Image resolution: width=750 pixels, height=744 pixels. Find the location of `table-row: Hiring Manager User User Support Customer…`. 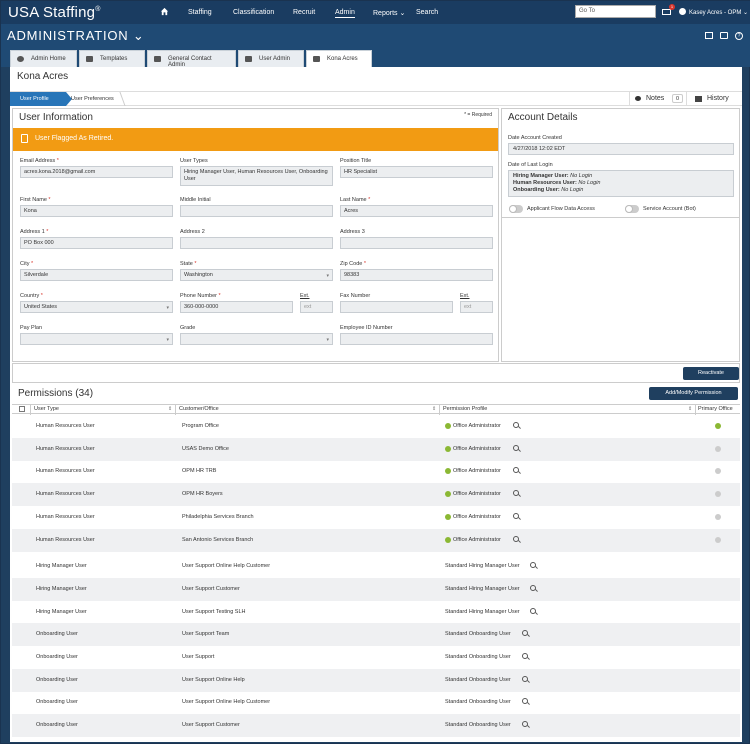

table-row: Hiring Manager User User Support Customer… is located at coordinates (376, 589).